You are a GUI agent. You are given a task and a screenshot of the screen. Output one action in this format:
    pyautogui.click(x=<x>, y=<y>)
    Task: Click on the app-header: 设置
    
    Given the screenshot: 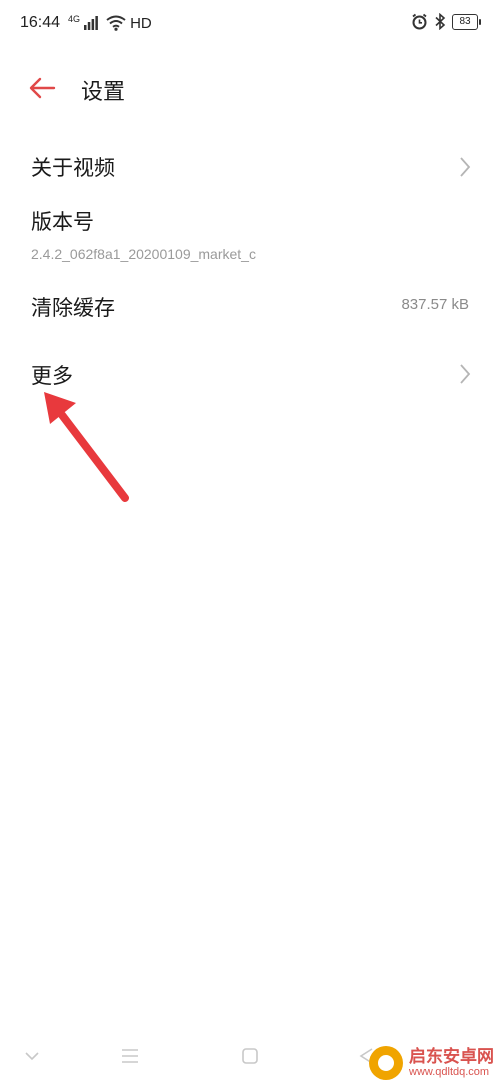 What is the action you would take?
    pyautogui.click(x=250, y=88)
    